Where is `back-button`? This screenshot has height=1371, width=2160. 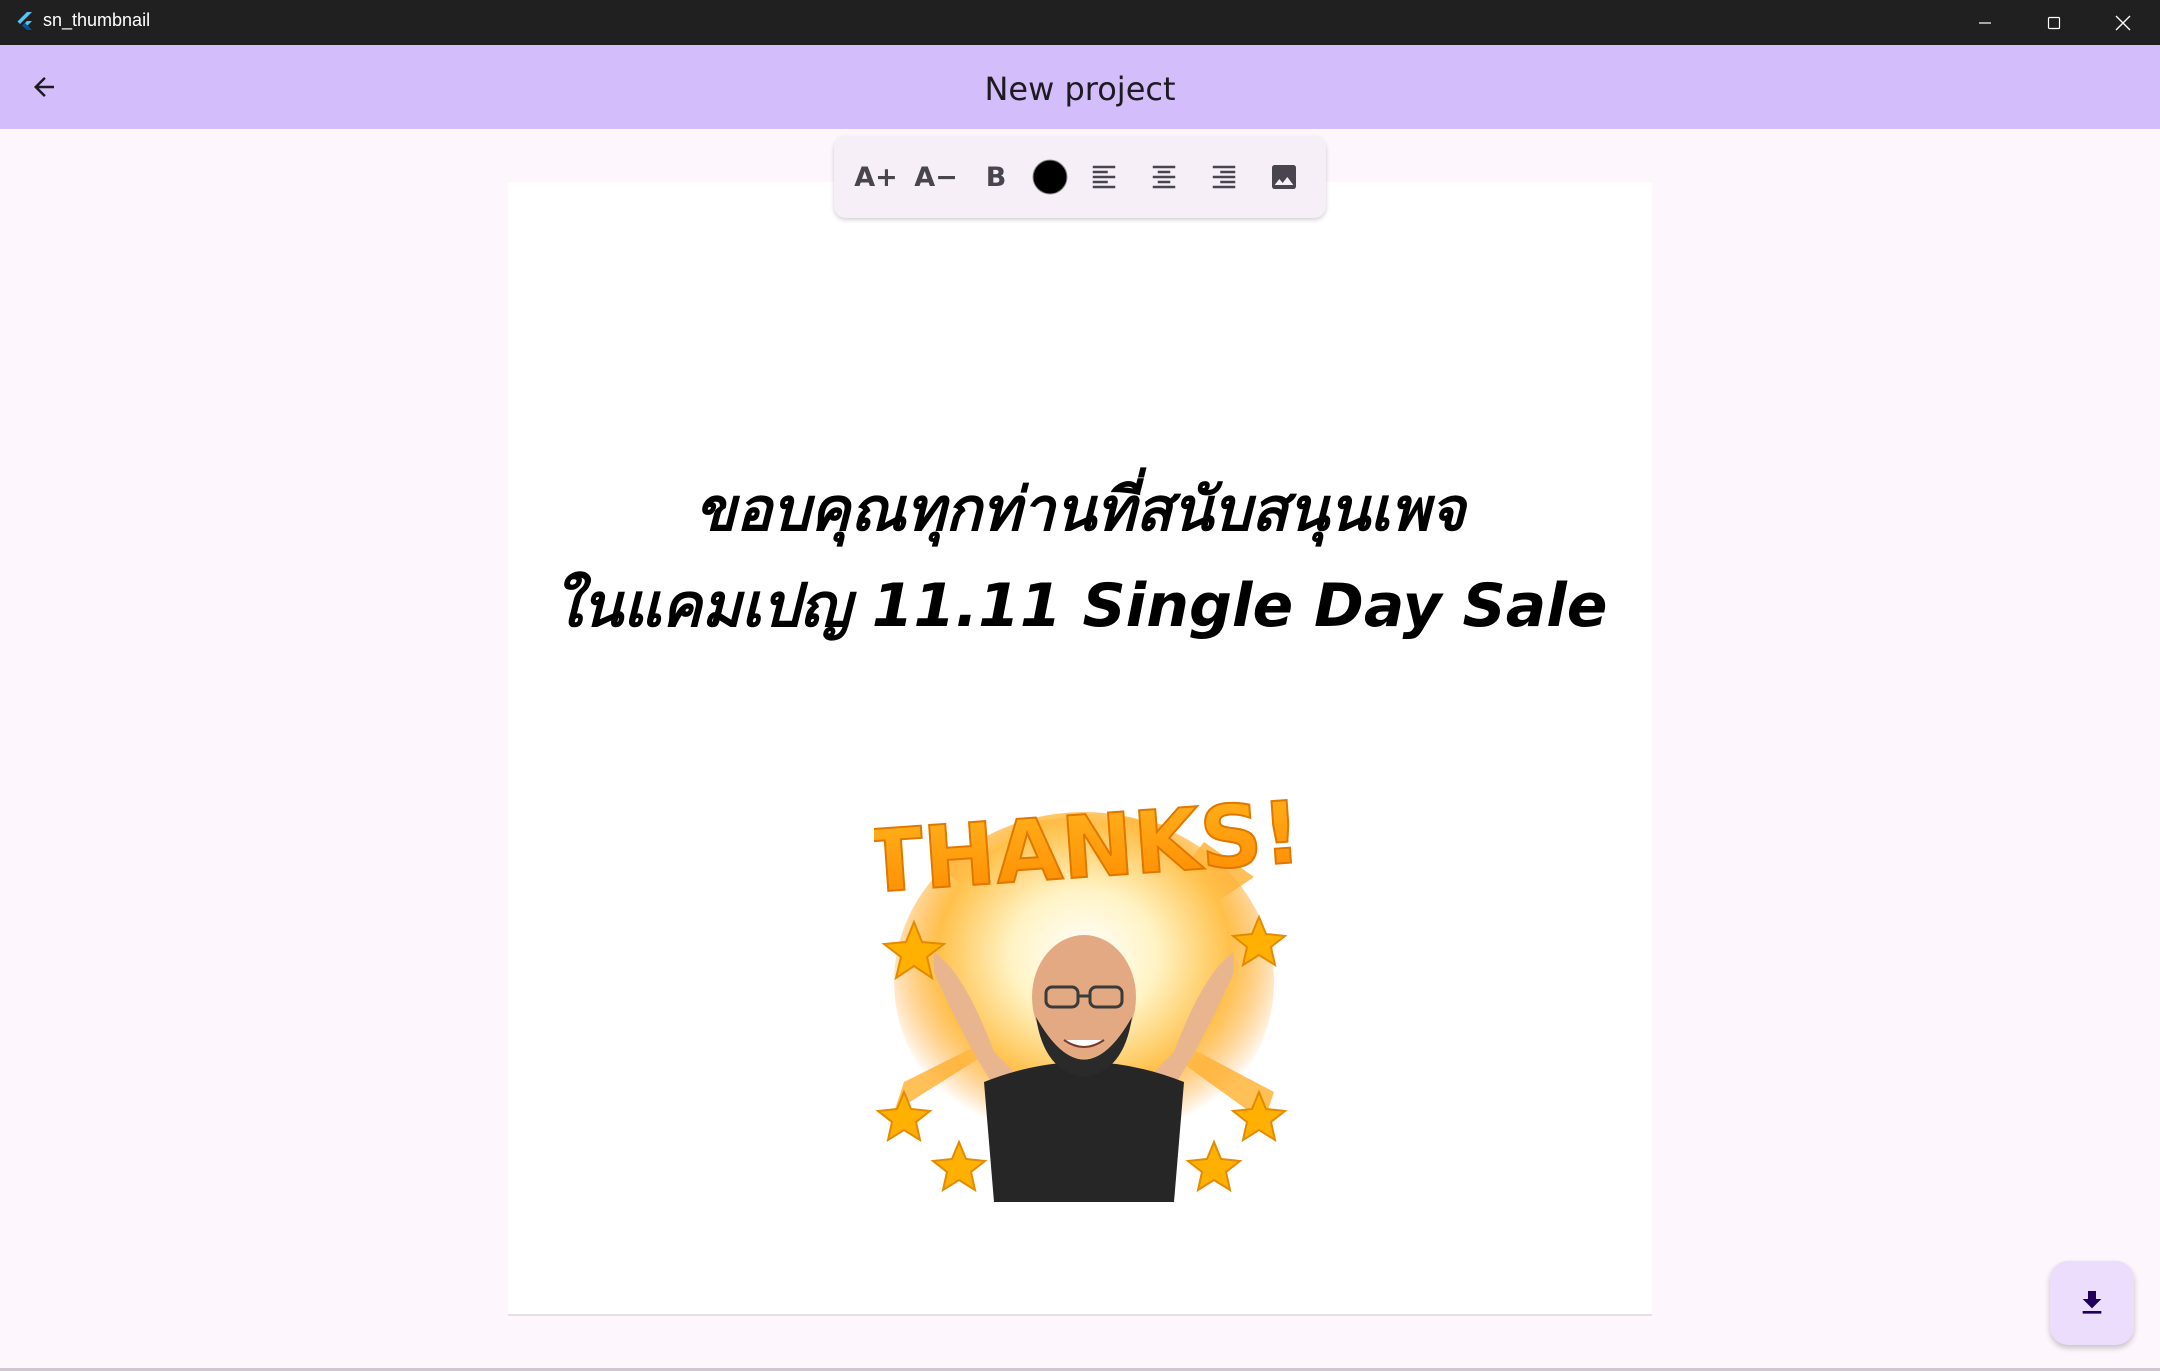 back-button is located at coordinates (44, 87).